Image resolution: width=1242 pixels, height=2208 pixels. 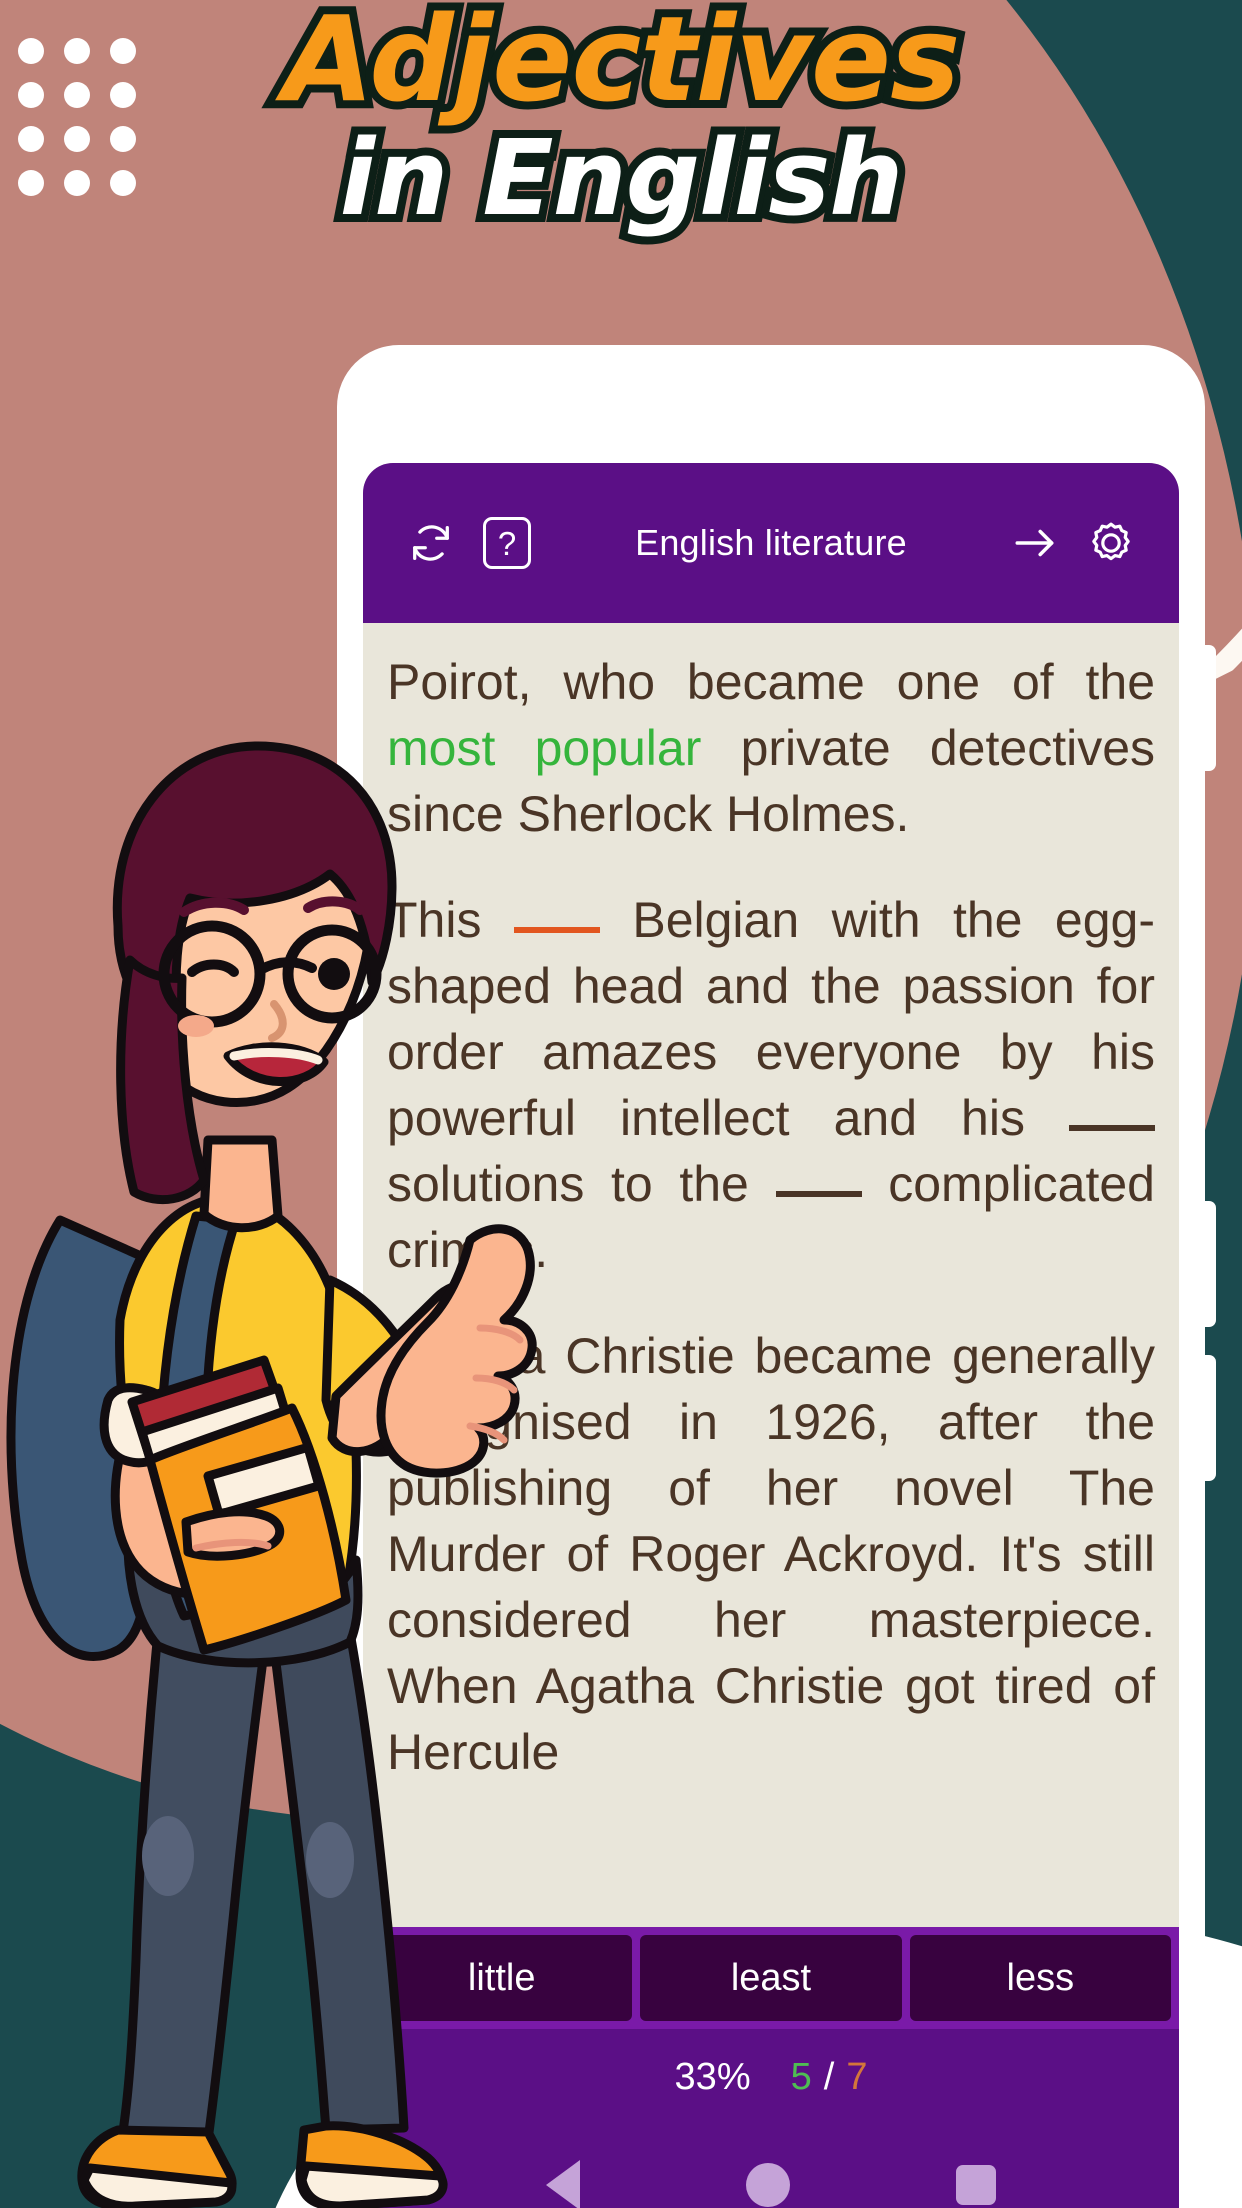 I want to click on triangle-back-icon, so click(x=563, y=2184).